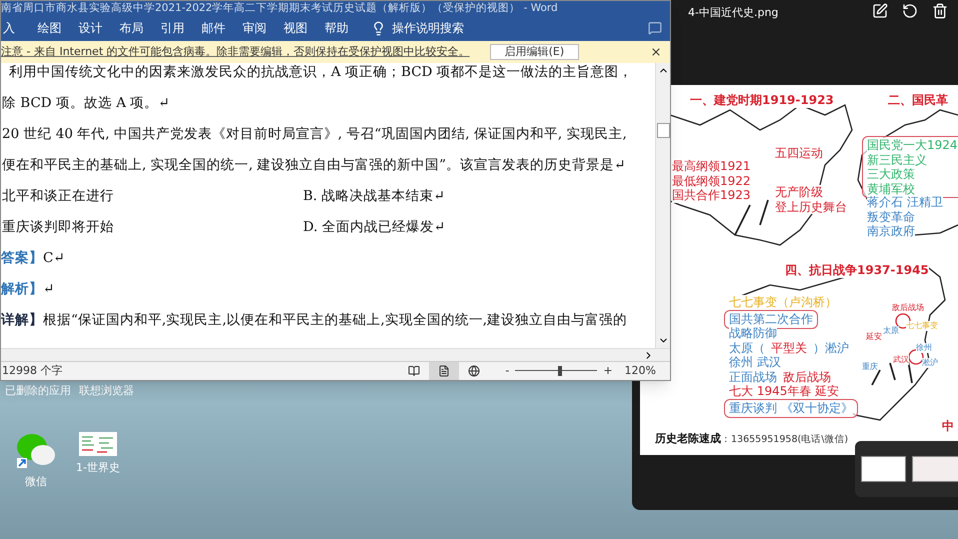 The width and height of the screenshot is (958, 539). What do you see at coordinates (336, 28) in the screenshot?
I see `ribbon-tab: 帮助` at bounding box center [336, 28].